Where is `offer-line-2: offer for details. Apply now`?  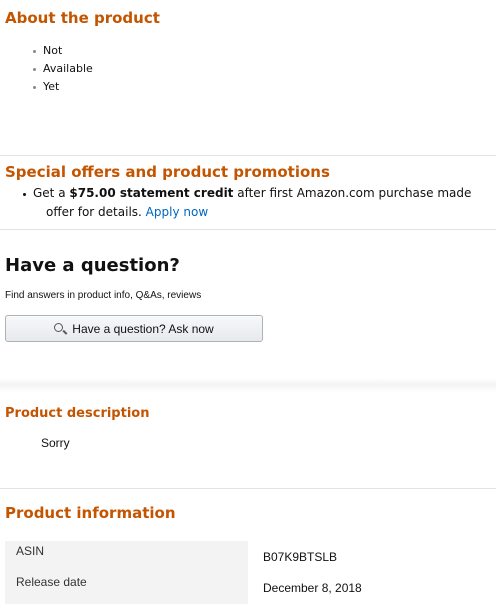 offer-line-2: offer for details. Apply now is located at coordinates (127, 212).